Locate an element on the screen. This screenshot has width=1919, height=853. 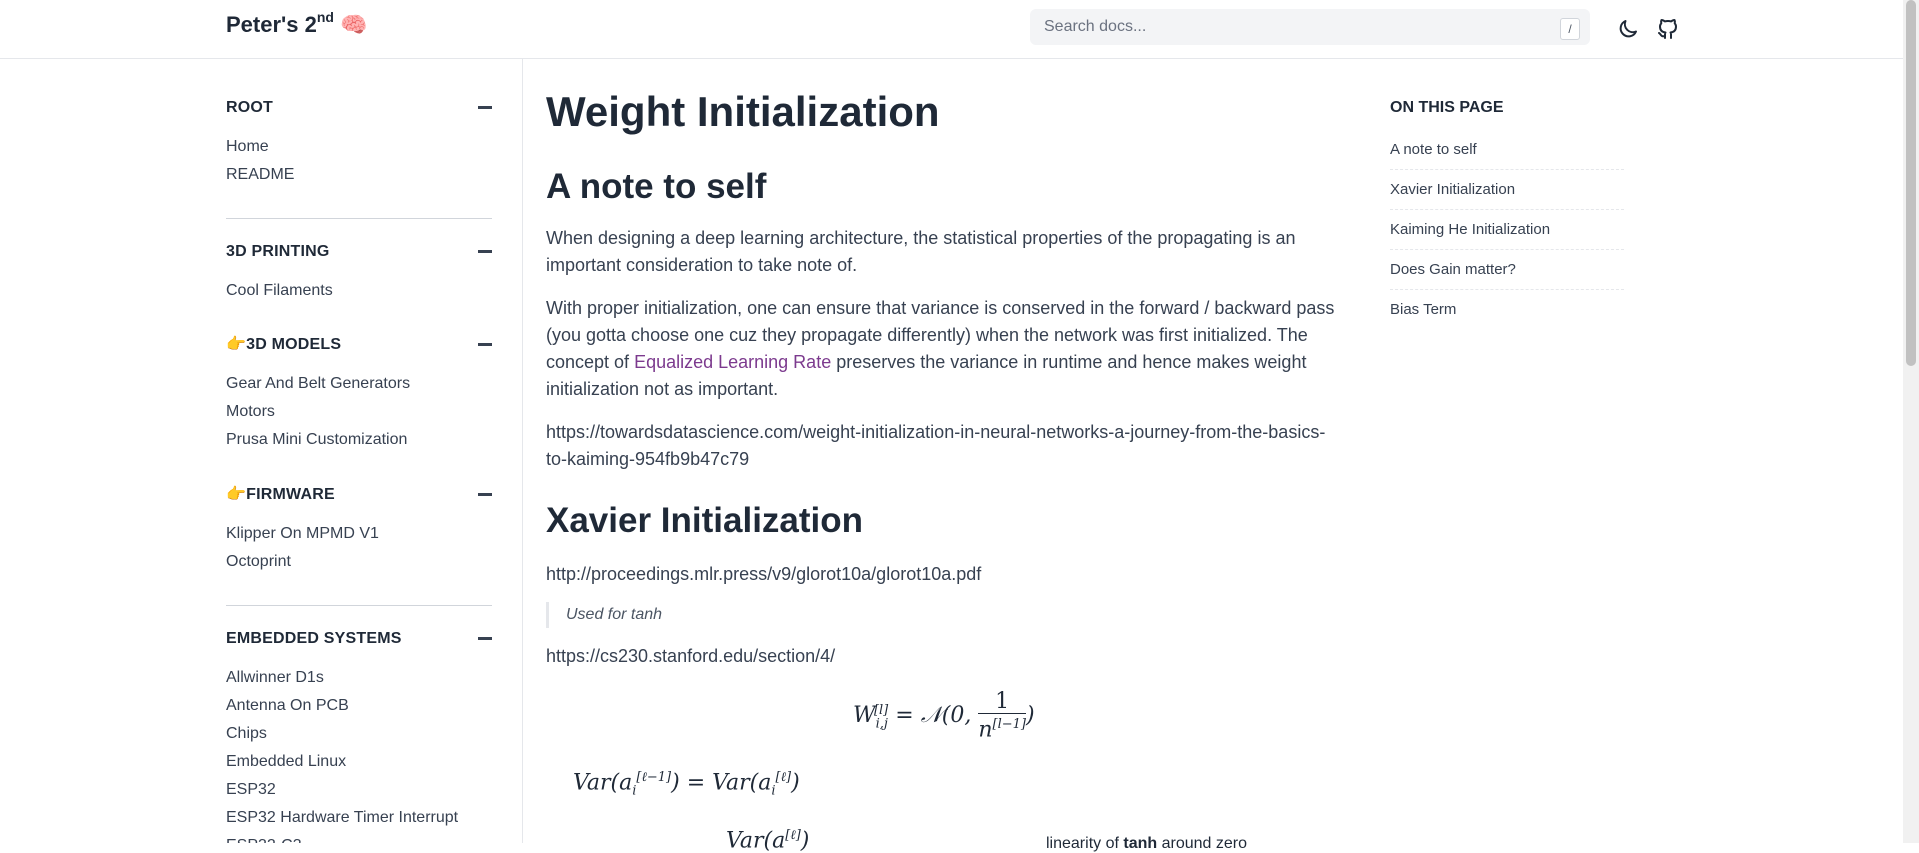
sidebar-section-3d-printing: 3D PRINTING Cool Filaments is located at coordinates (359, 273).